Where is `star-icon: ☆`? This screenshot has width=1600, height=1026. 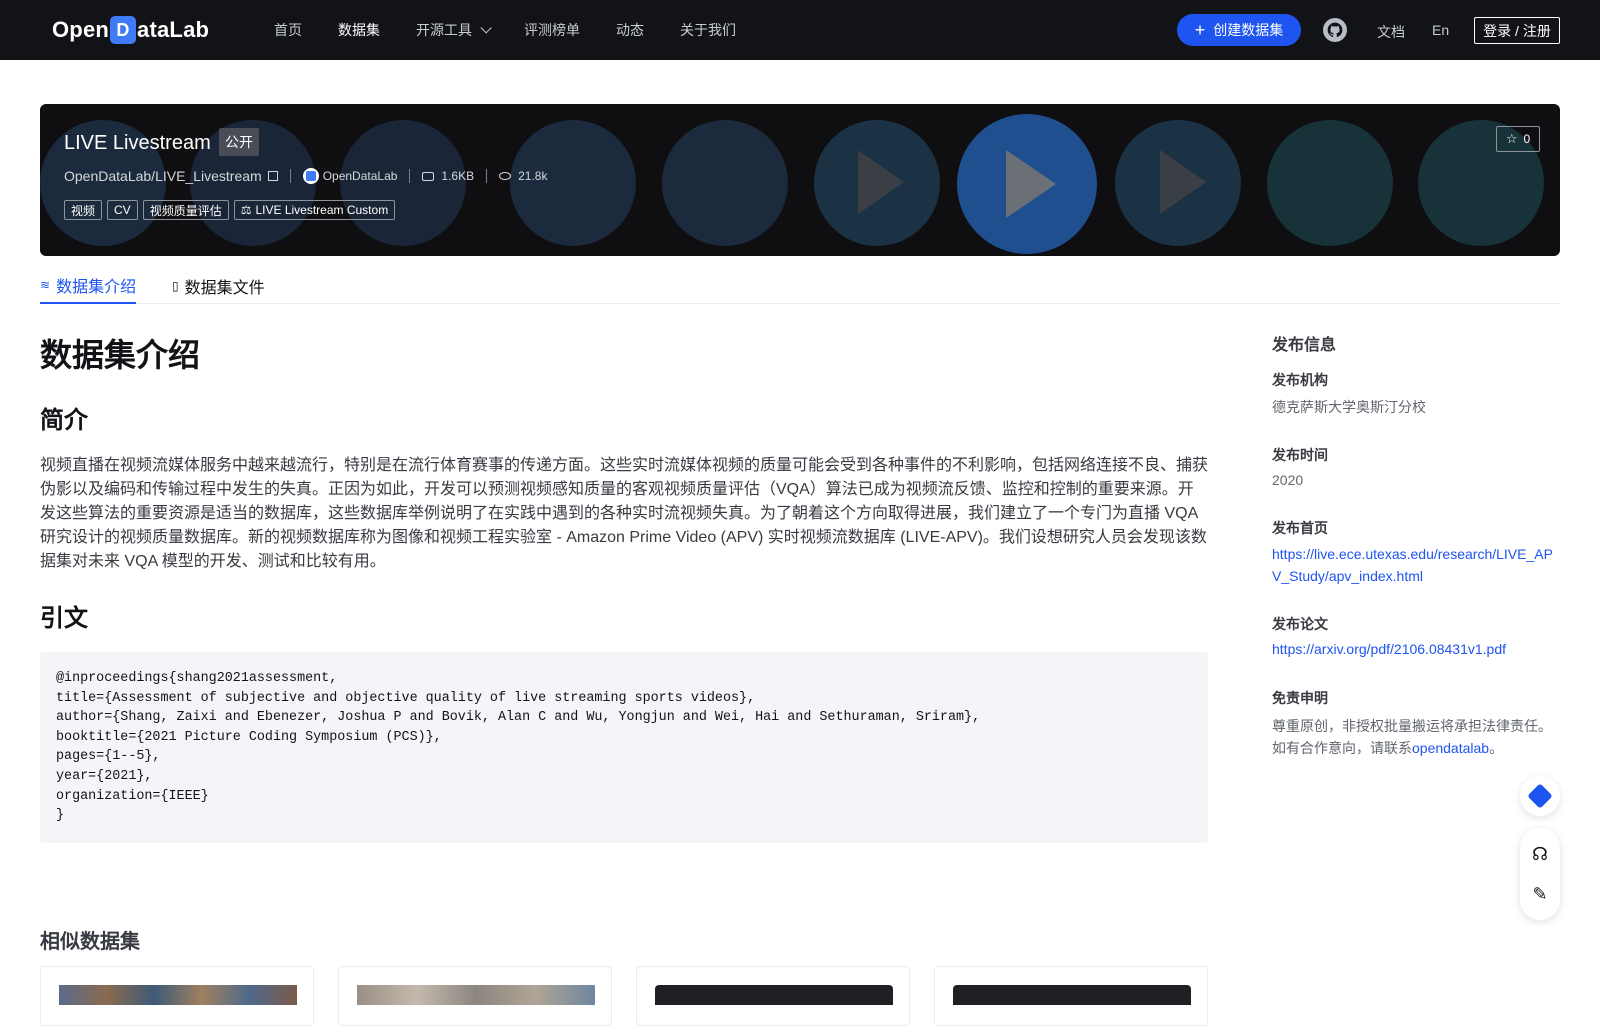
star-icon: ☆ is located at coordinates (1511, 138).